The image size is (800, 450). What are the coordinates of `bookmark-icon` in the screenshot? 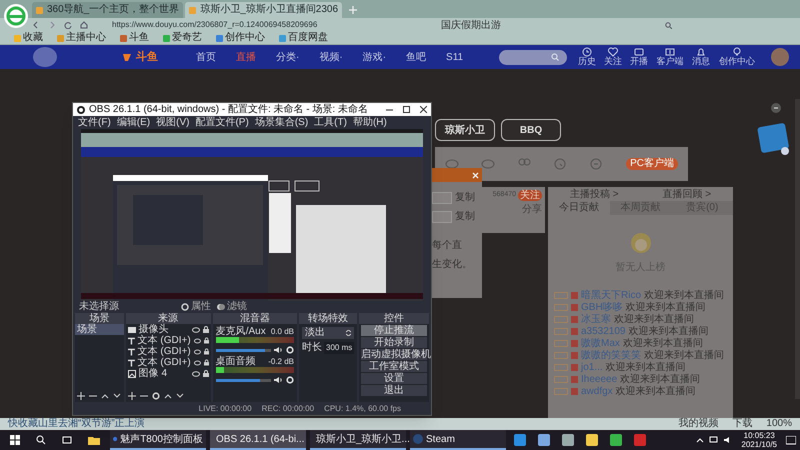 It's located at (166, 38).